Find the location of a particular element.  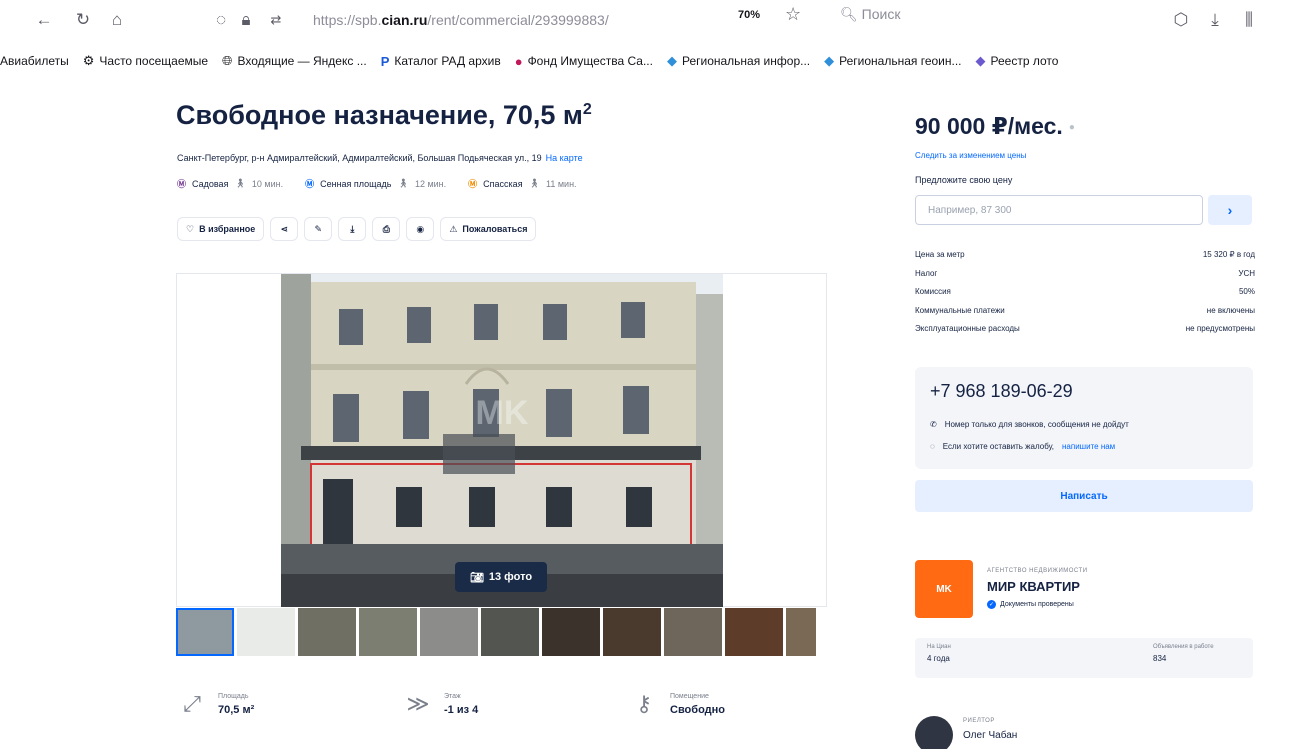

agency-logo: MK is located at coordinates (944, 589).